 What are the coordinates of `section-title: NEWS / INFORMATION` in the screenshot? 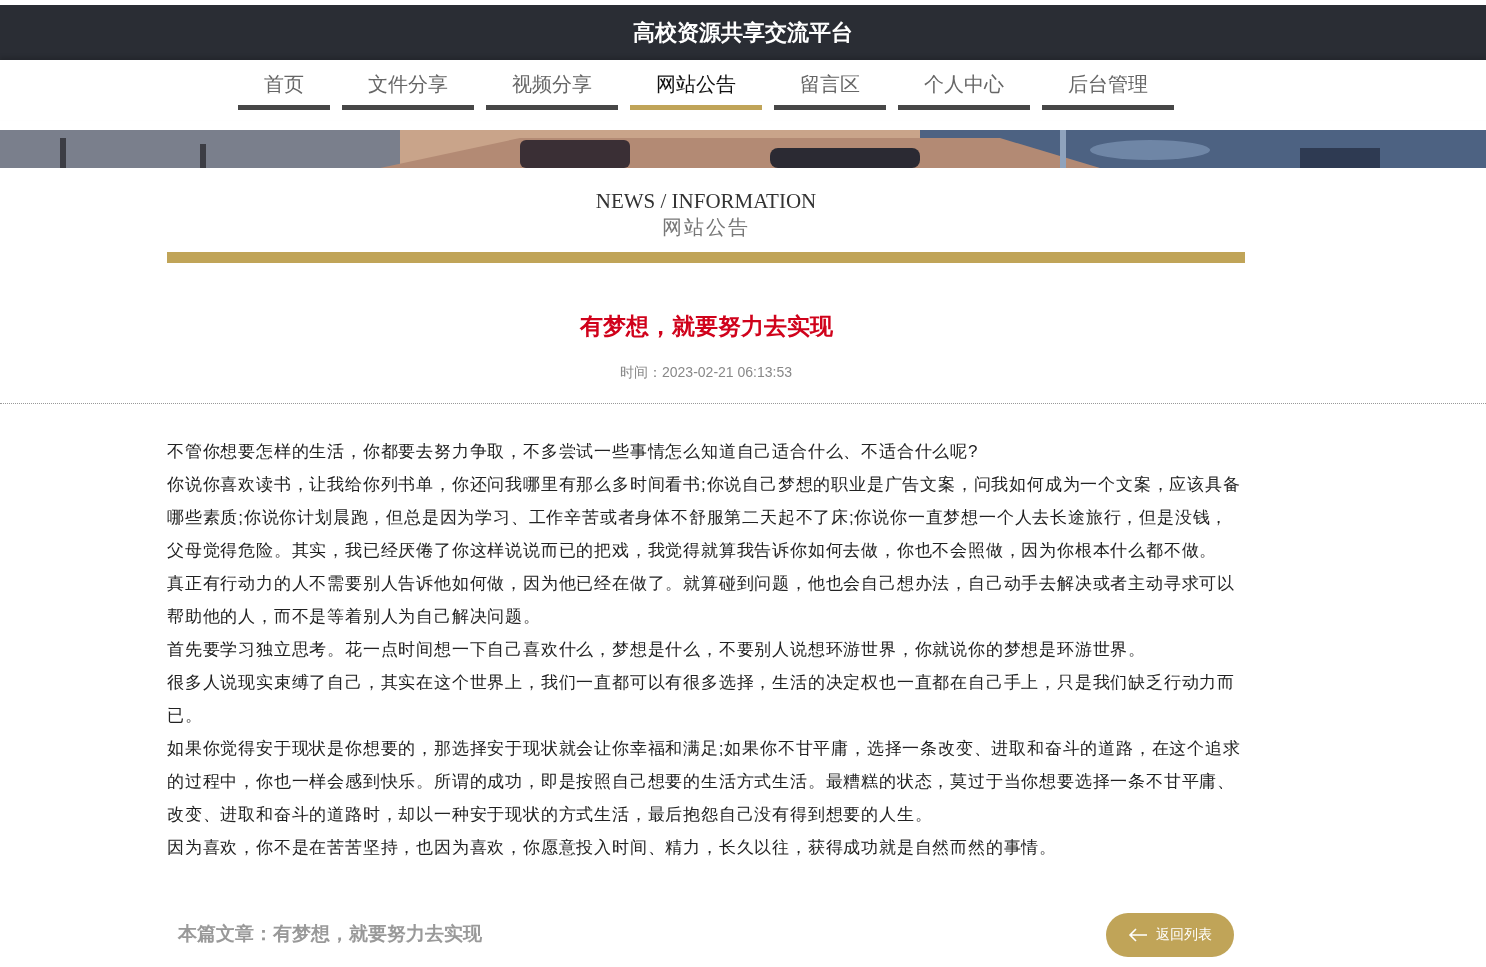 It's located at (706, 201).